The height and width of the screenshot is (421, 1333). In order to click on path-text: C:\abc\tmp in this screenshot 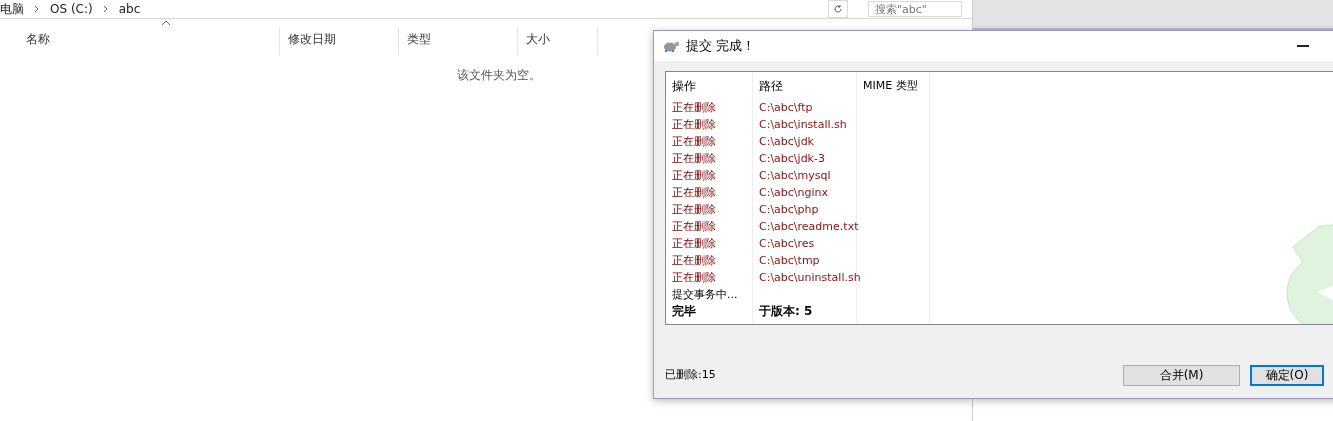, I will do `click(789, 260)`.